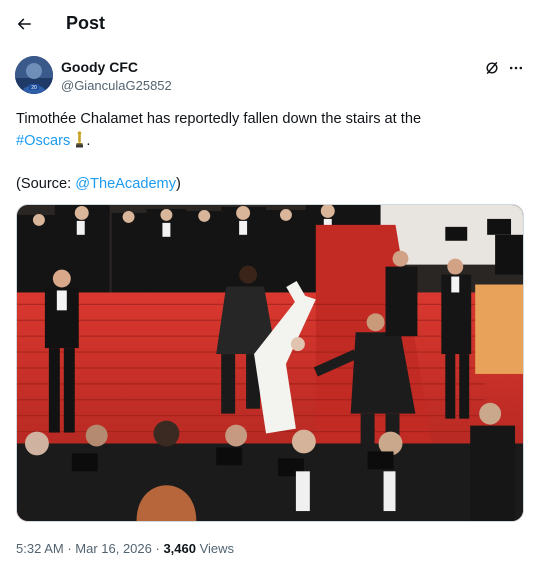 This screenshot has width=539, height=568. Describe the element at coordinates (269, 23) in the screenshot. I see `top-bar: Post` at that location.